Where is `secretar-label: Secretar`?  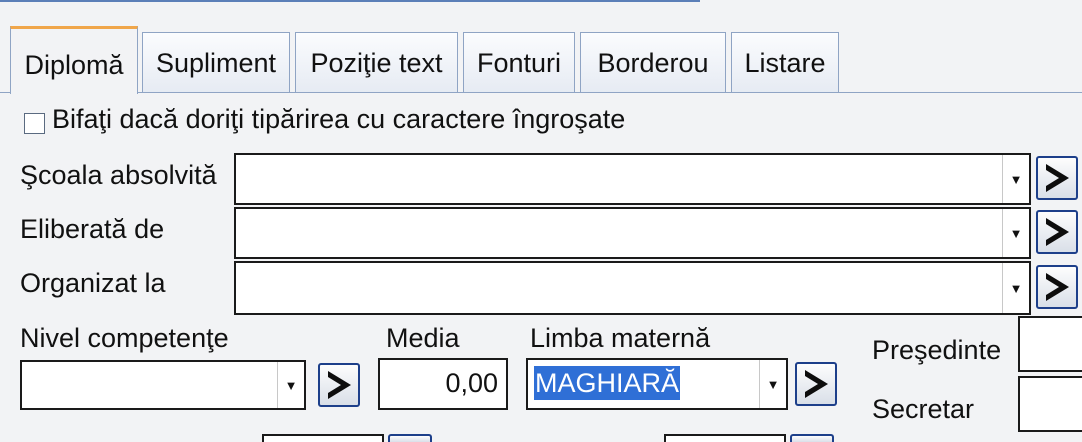 secretar-label: Secretar is located at coordinates (923, 409).